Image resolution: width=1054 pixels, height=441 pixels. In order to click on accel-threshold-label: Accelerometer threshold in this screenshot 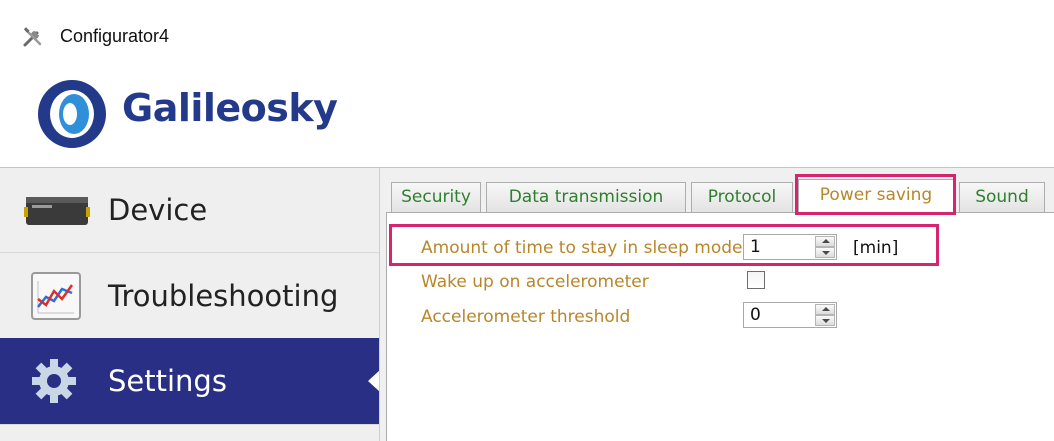, I will do `click(526, 317)`.